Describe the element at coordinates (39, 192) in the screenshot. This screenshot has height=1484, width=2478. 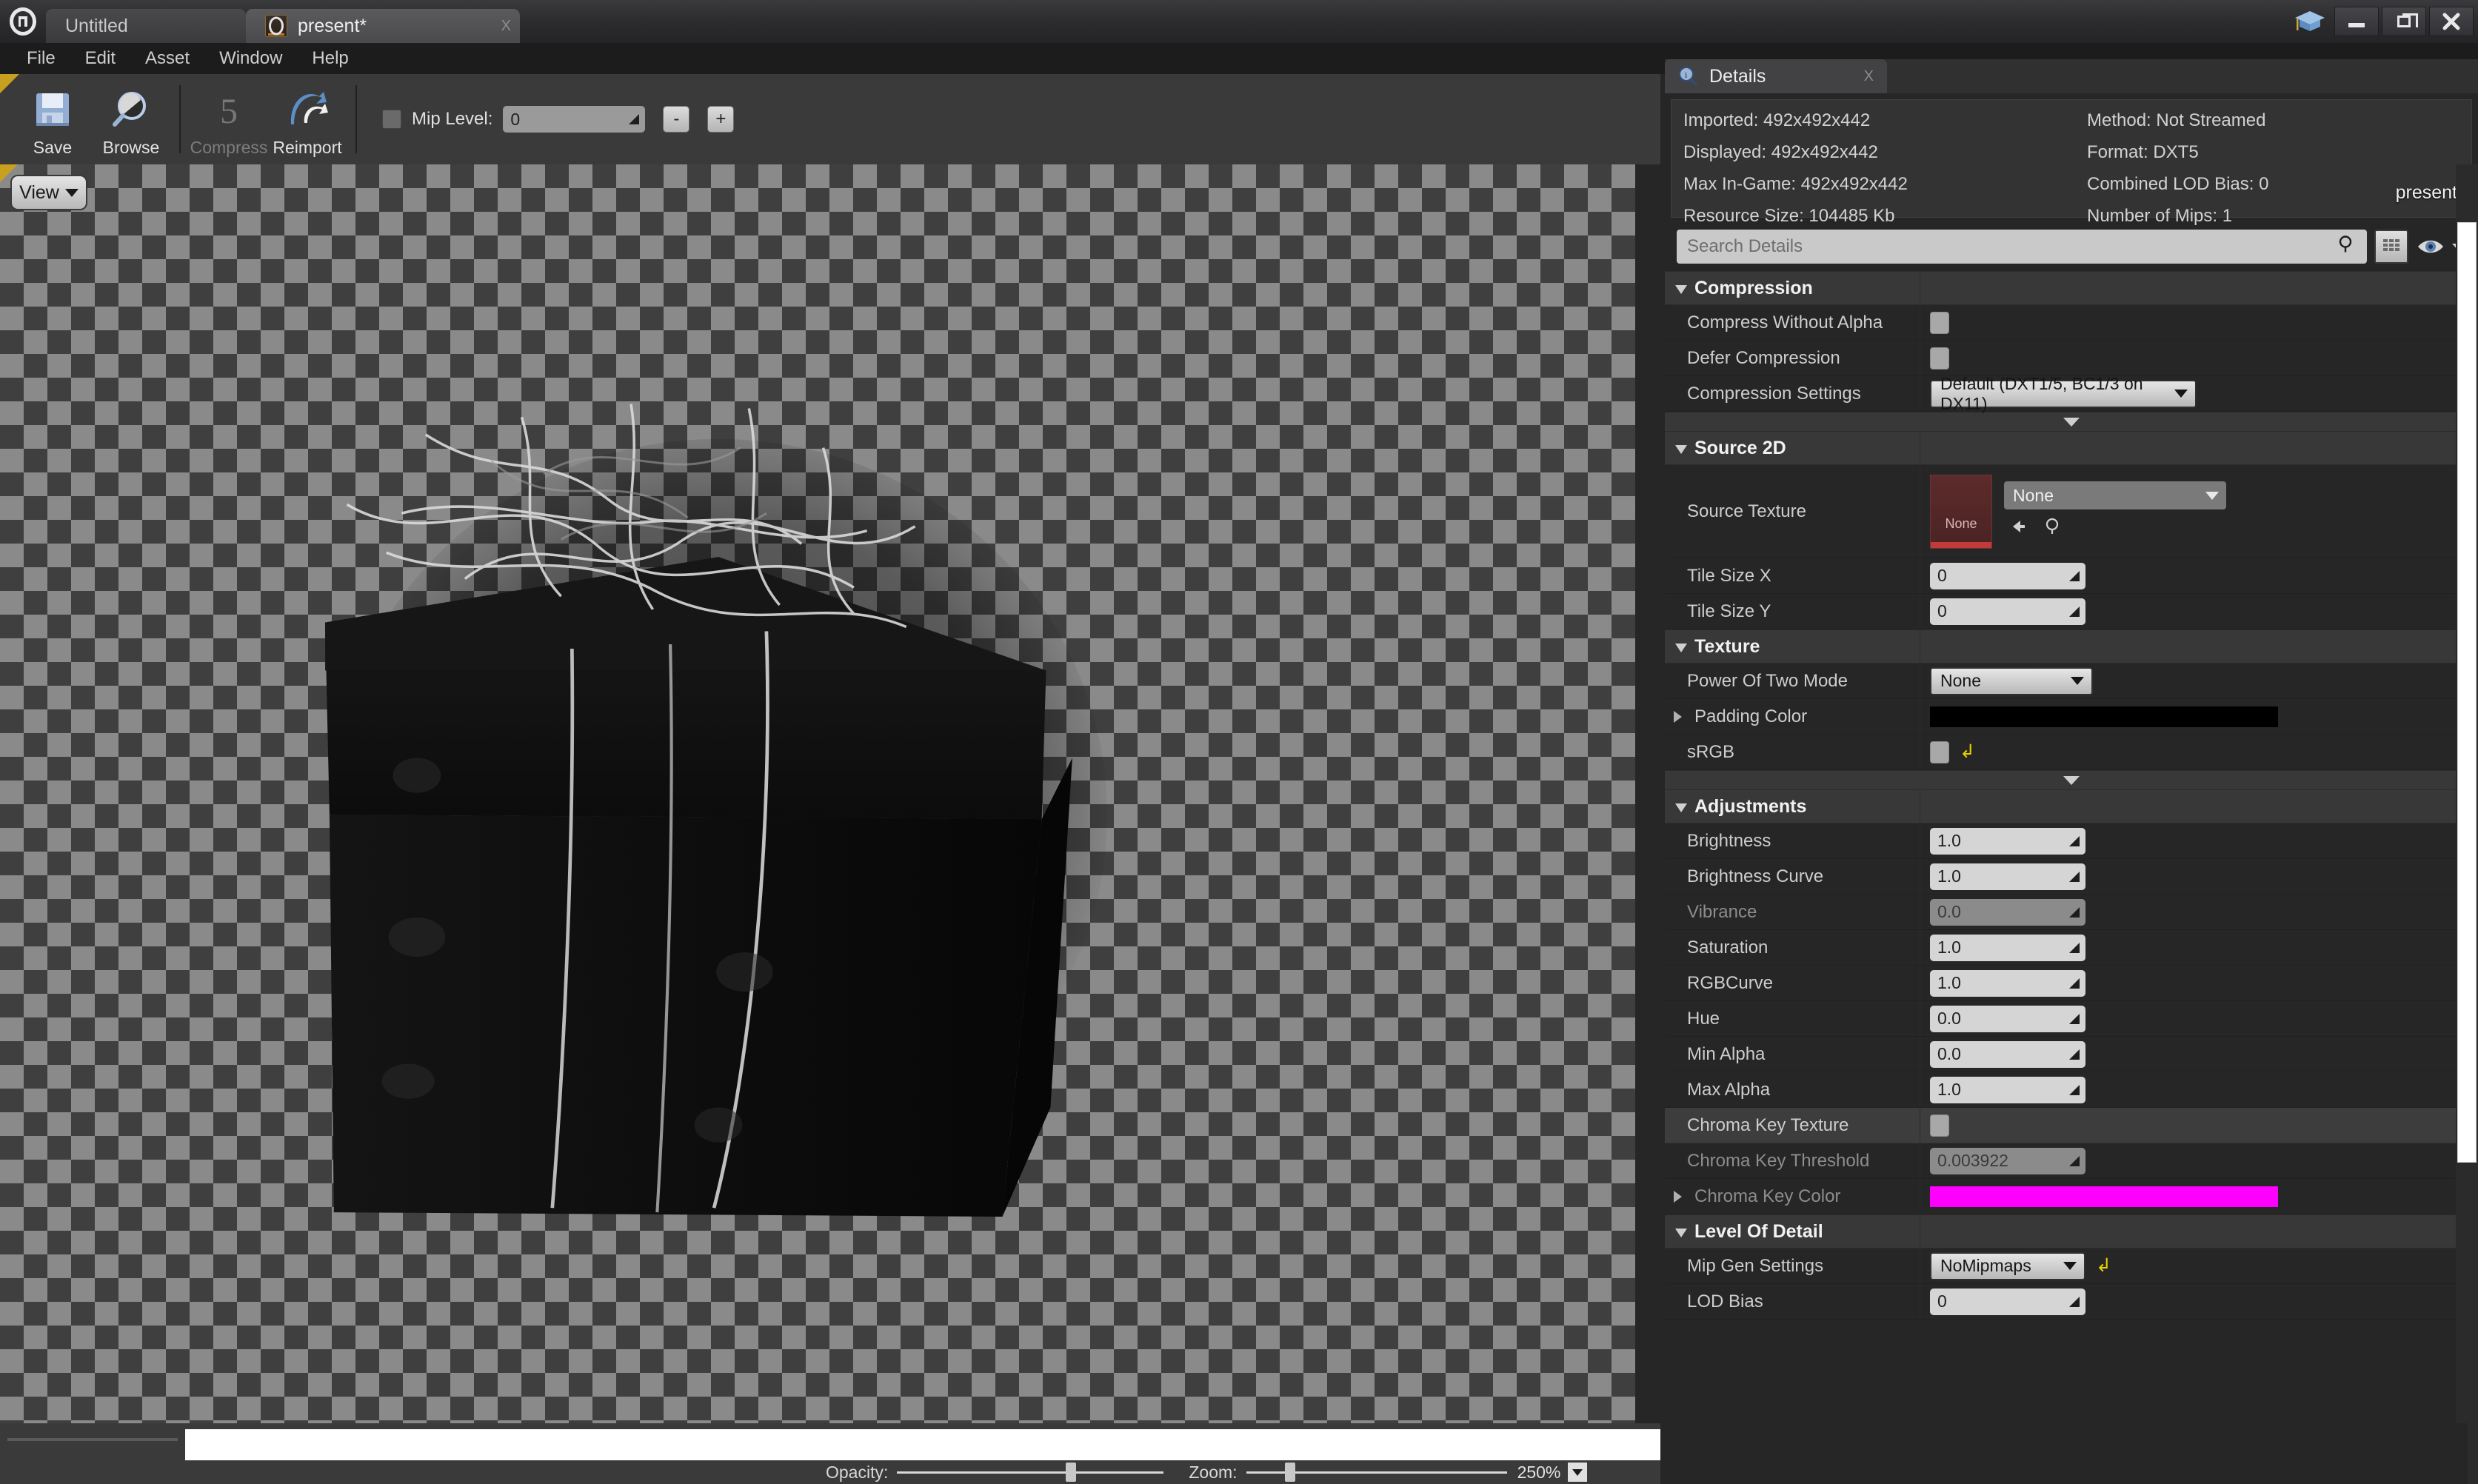
I see `view-menu-label: View` at that location.